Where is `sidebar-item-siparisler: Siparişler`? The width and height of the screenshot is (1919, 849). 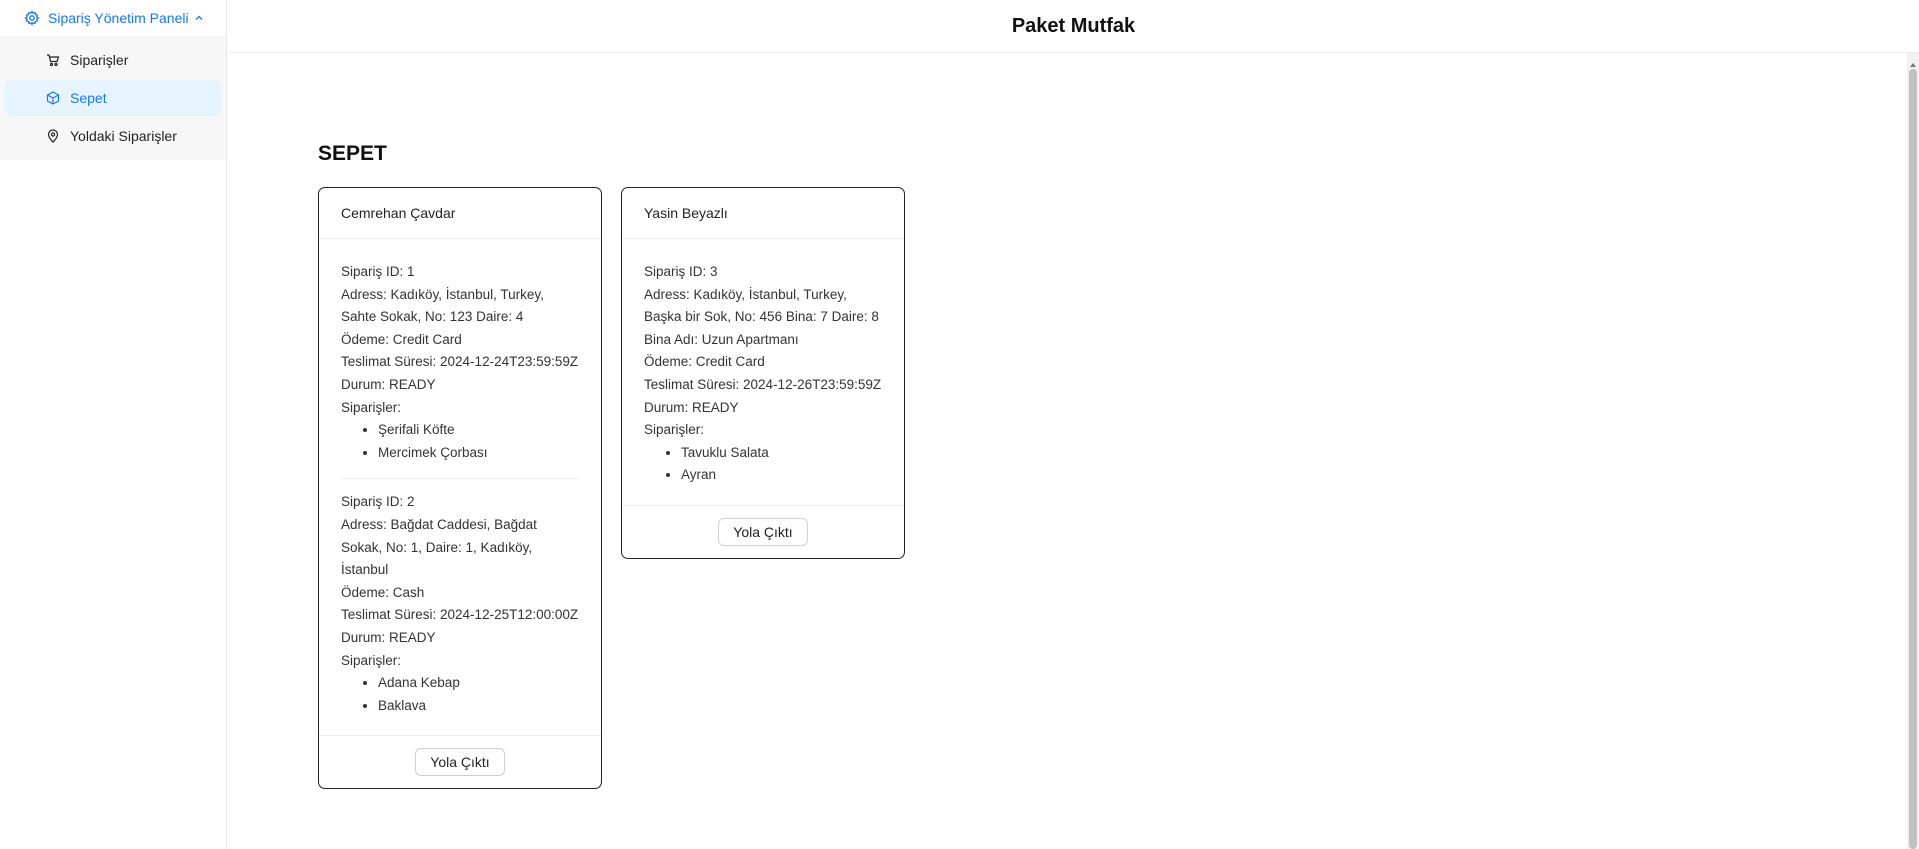
sidebar-item-siparisler: Siparişler is located at coordinates (113, 60).